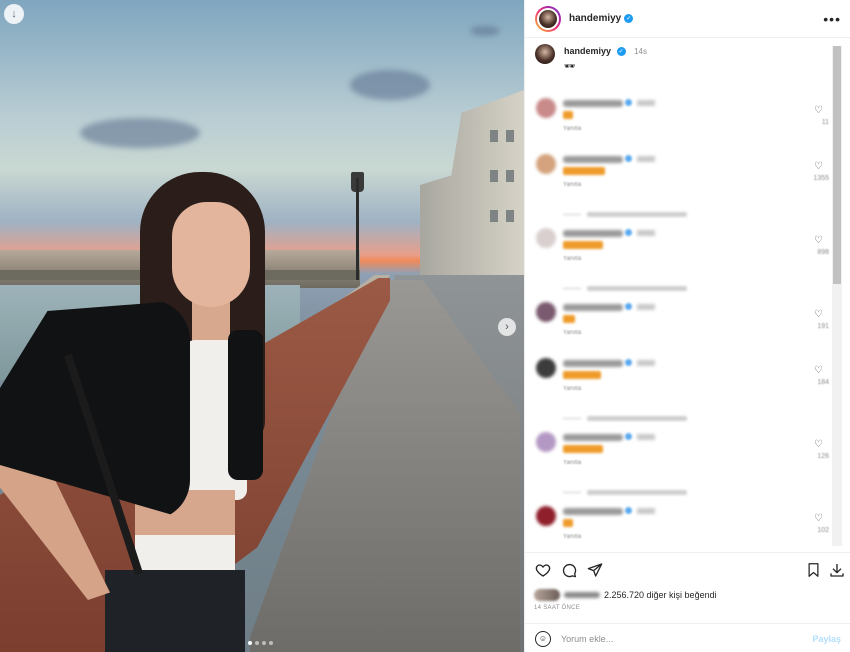  I want to click on caption-time: 14s, so click(640, 51).